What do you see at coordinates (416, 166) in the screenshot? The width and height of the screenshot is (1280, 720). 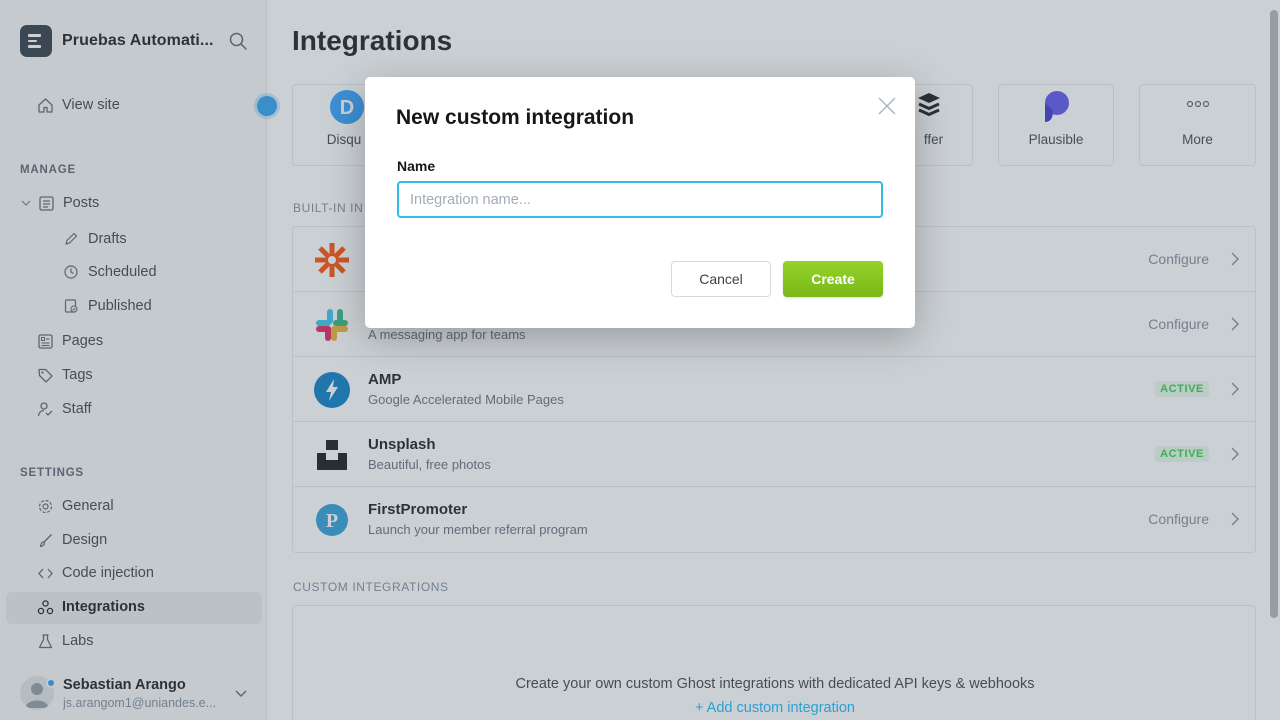 I see `name-field-label: Name` at bounding box center [416, 166].